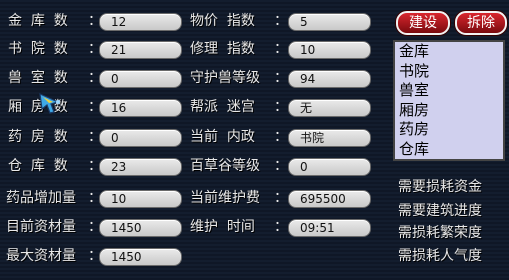  What do you see at coordinates (140, 108) in the screenshot?
I see `field-wing-room: 16` at bounding box center [140, 108].